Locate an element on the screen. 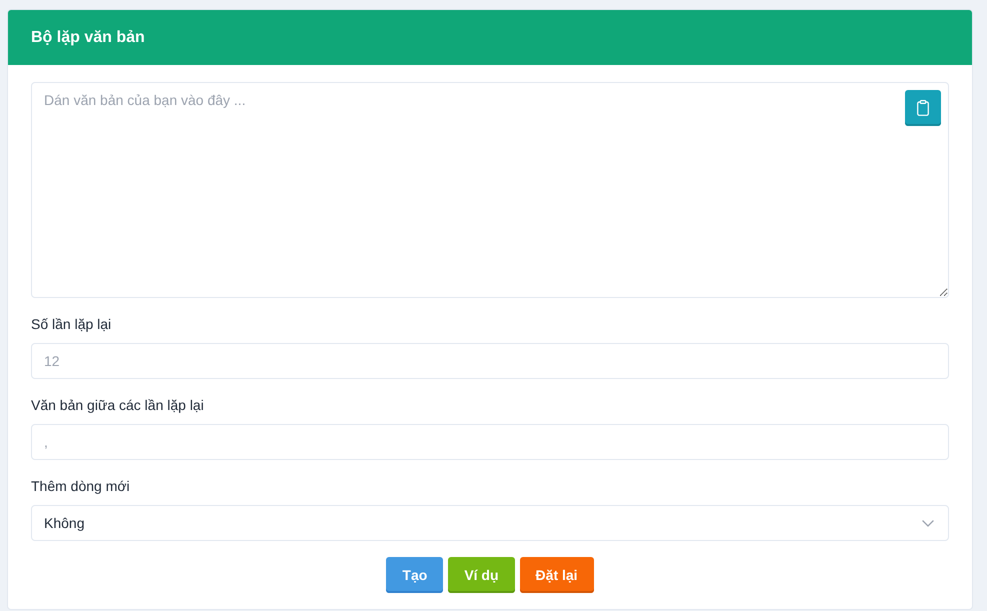  input-field: 12 is located at coordinates (490, 361).